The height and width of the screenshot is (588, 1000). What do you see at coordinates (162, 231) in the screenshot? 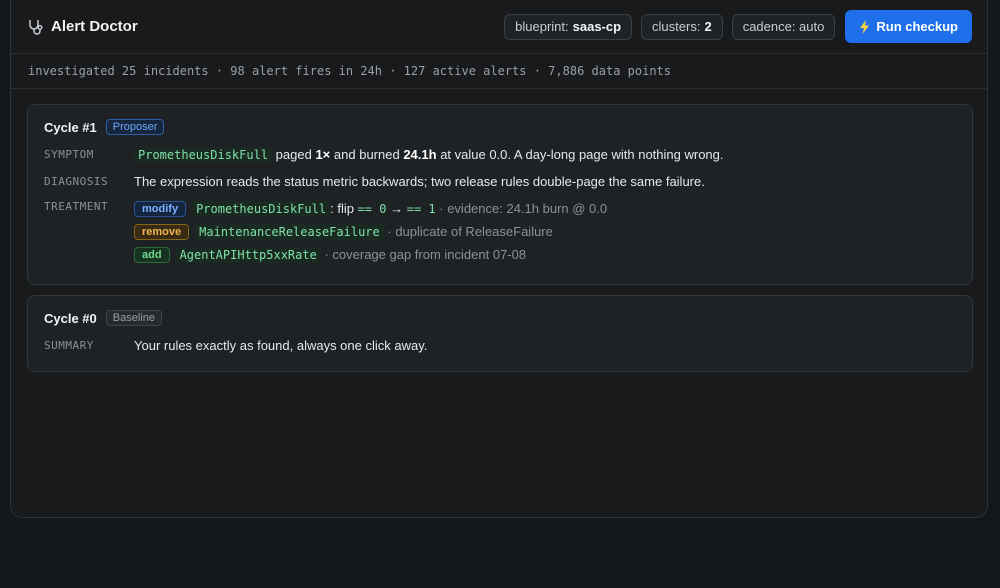
I see `remove-badge: remove` at bounding box center [162, 231].